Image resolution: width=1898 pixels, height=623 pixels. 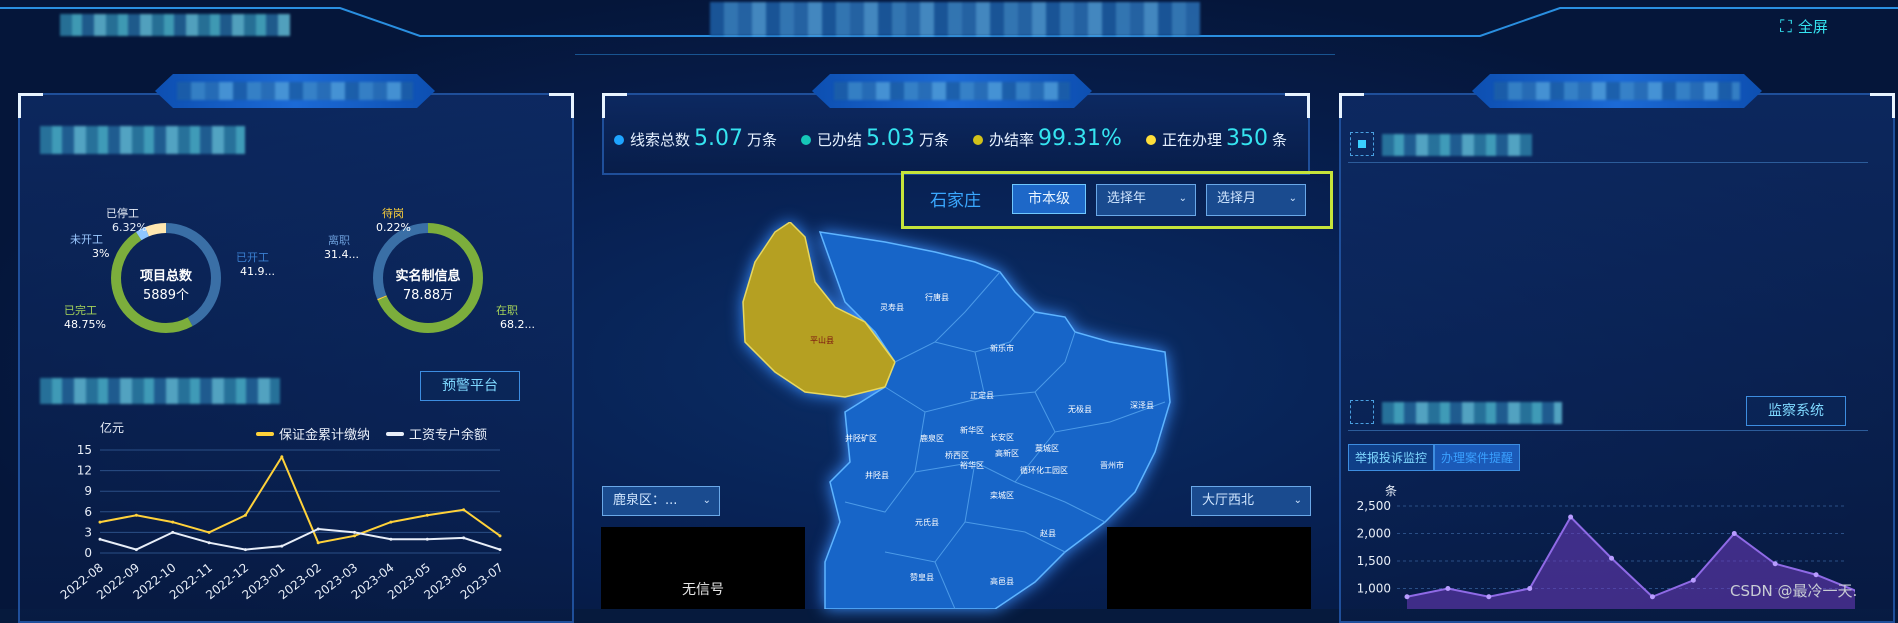 I want to click on y-tick-label: 1,500, so click(x=1374, y=561).